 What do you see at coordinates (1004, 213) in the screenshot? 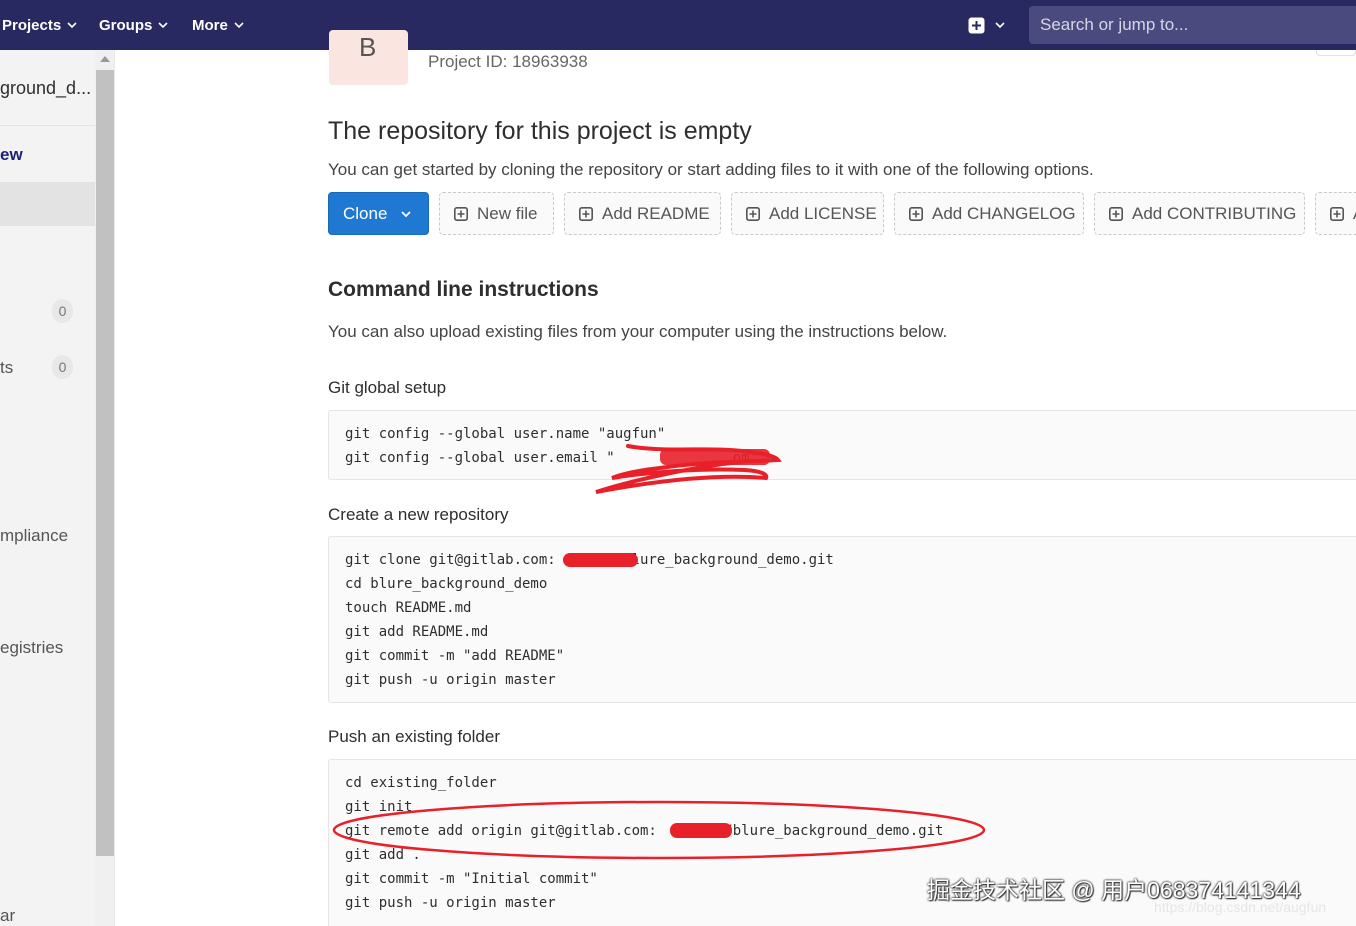
I see `add-changelog-label: Add CHANGELOG` at bounding box center [1004, 213].